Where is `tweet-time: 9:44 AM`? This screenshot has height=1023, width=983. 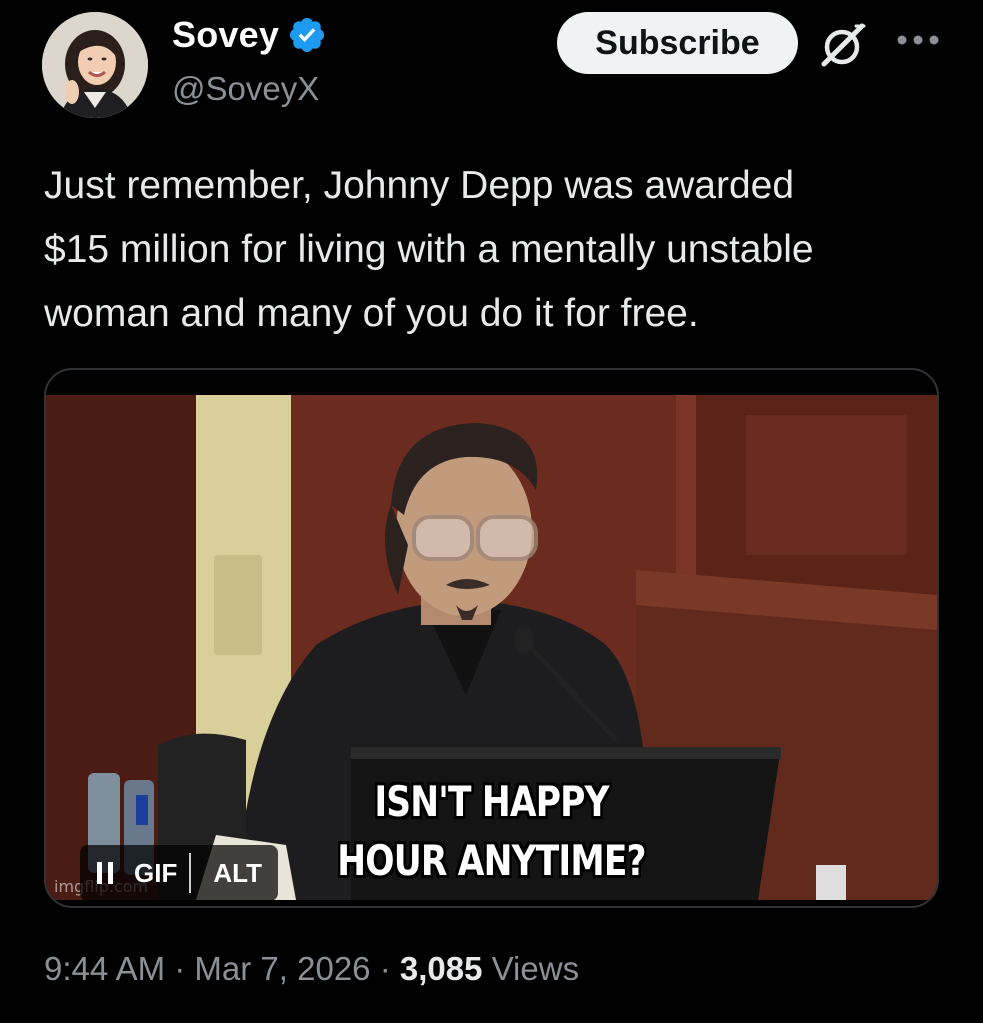
tweet-time: 9:44 AM is located at coordinates (104, 968).